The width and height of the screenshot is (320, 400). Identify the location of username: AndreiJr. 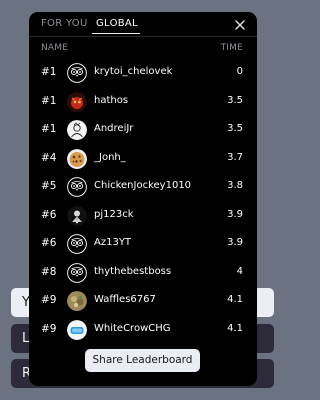
(114, 128).